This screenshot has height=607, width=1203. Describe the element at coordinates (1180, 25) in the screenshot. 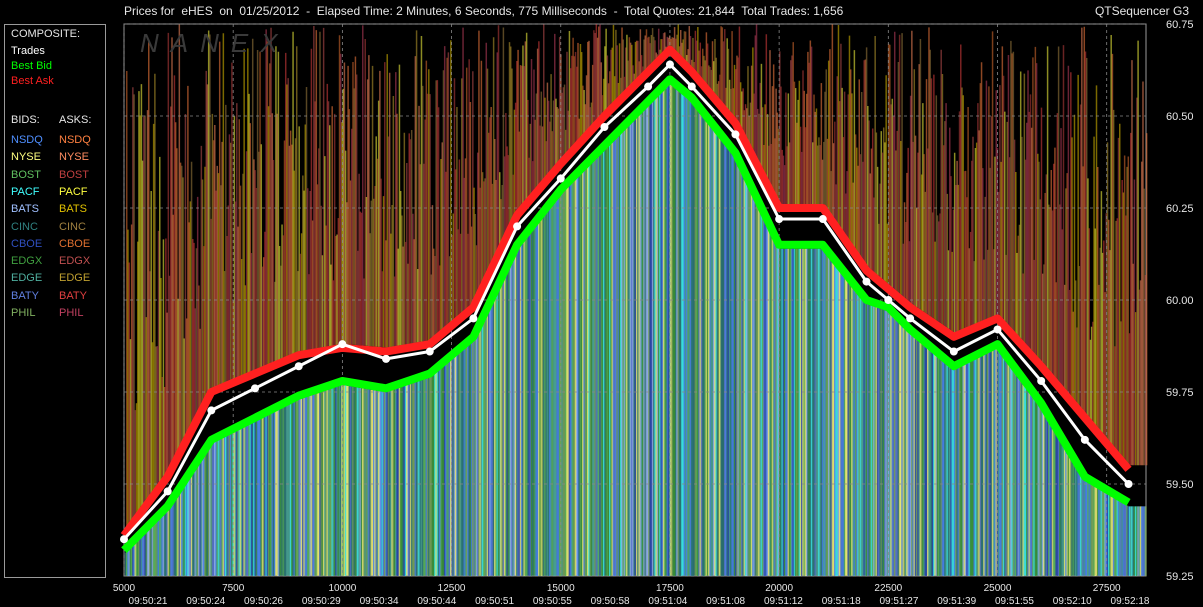

I see `y-tick-label: 60.75` at that location.